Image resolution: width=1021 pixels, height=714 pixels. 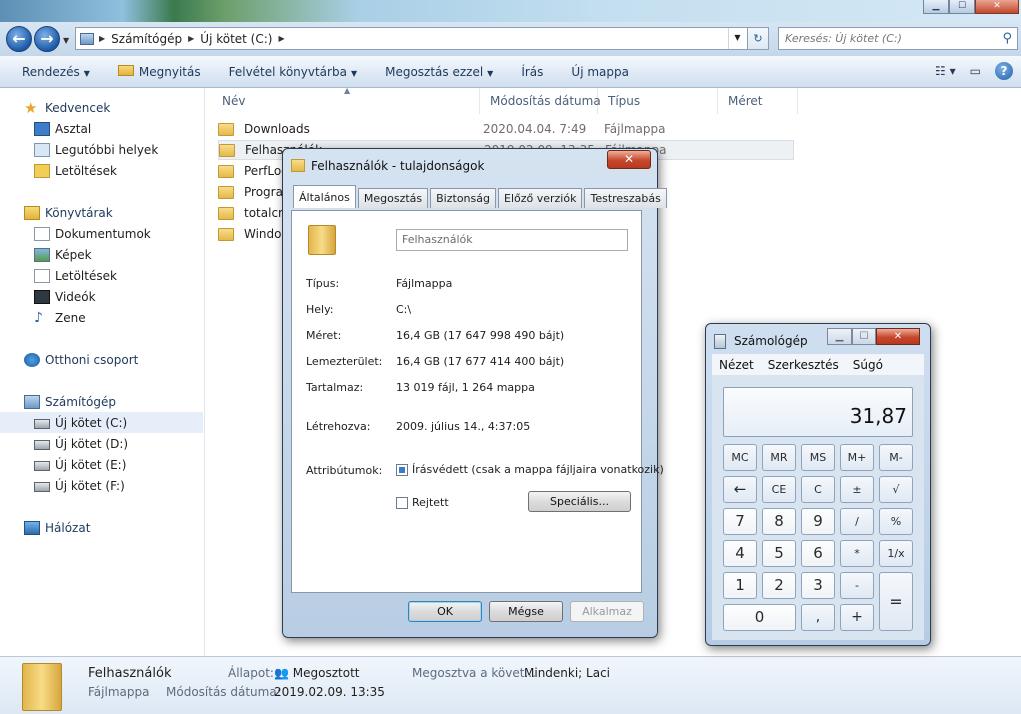 I want to click on back-button: ←, so click(x=19, y=39).